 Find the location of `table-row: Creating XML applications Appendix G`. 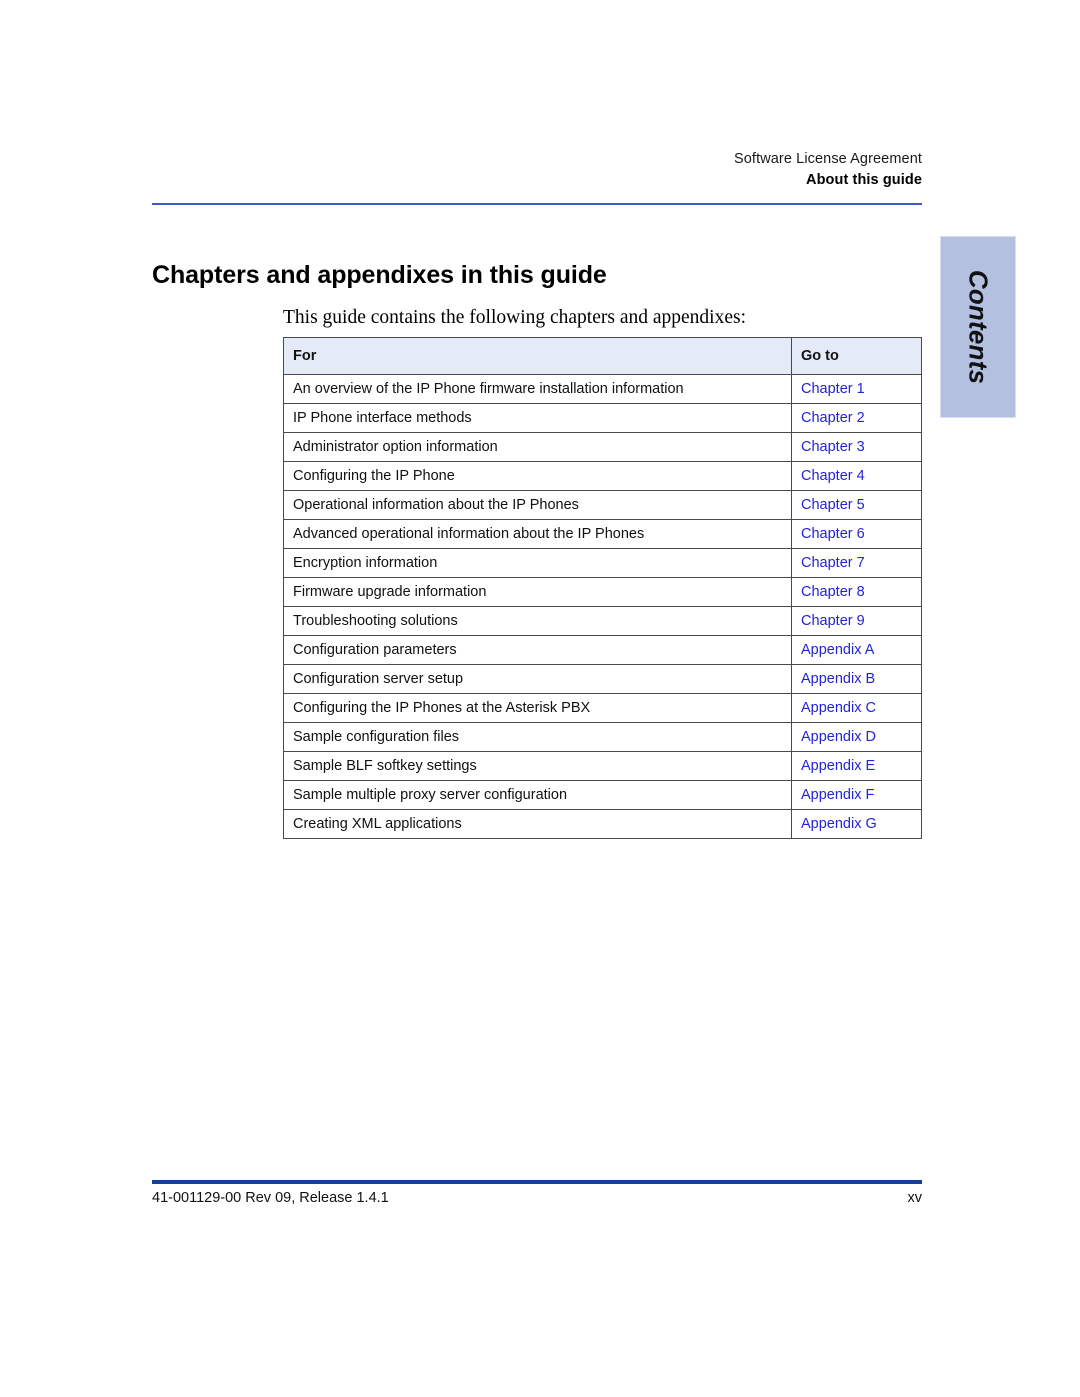

table-row: Creating XML applications Appendix G is located at coordinates (602, 824).